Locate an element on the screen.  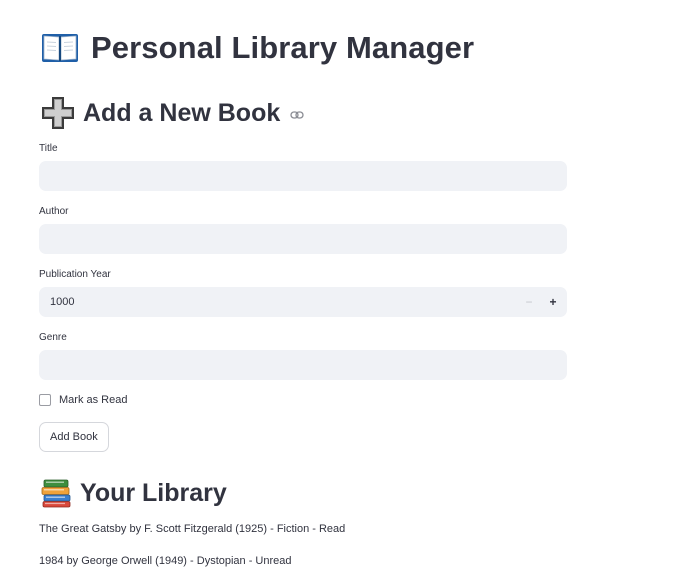
year-label: Publication Year is located at coordinates (75, 274).